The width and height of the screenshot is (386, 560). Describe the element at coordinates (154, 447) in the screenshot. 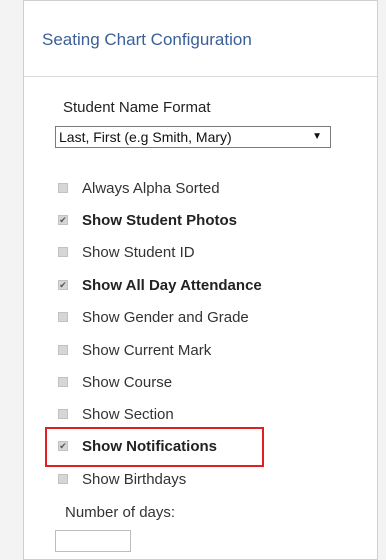

I see `highlight-box` at that location.